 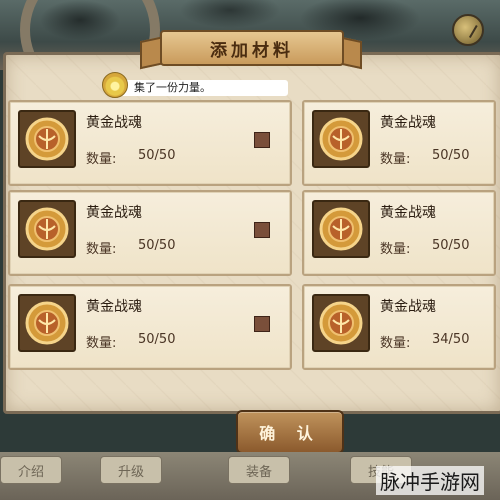 I want to click on confirm-button: 确 认, so click(x=290, y=432).